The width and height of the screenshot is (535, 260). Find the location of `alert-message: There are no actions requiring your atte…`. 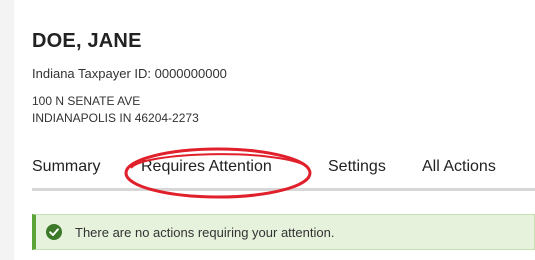

alert-message: There are no actions requiring your atte… is located at coordinates (205, 232).